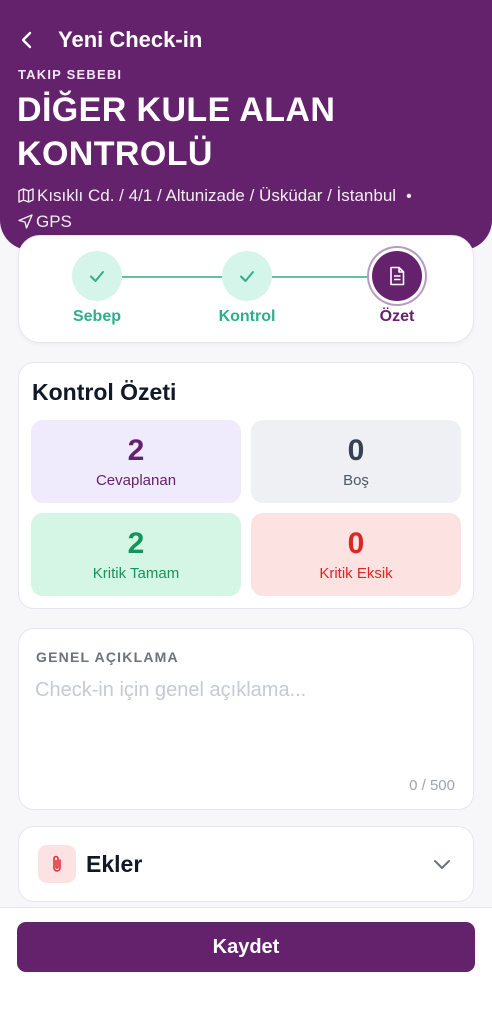 This screenshot has height=1024, width=492. What do you see at coordinates (25, 224) in the screenshot?
I see `navigation-arrow-icon` at bounding box center [25, 224].